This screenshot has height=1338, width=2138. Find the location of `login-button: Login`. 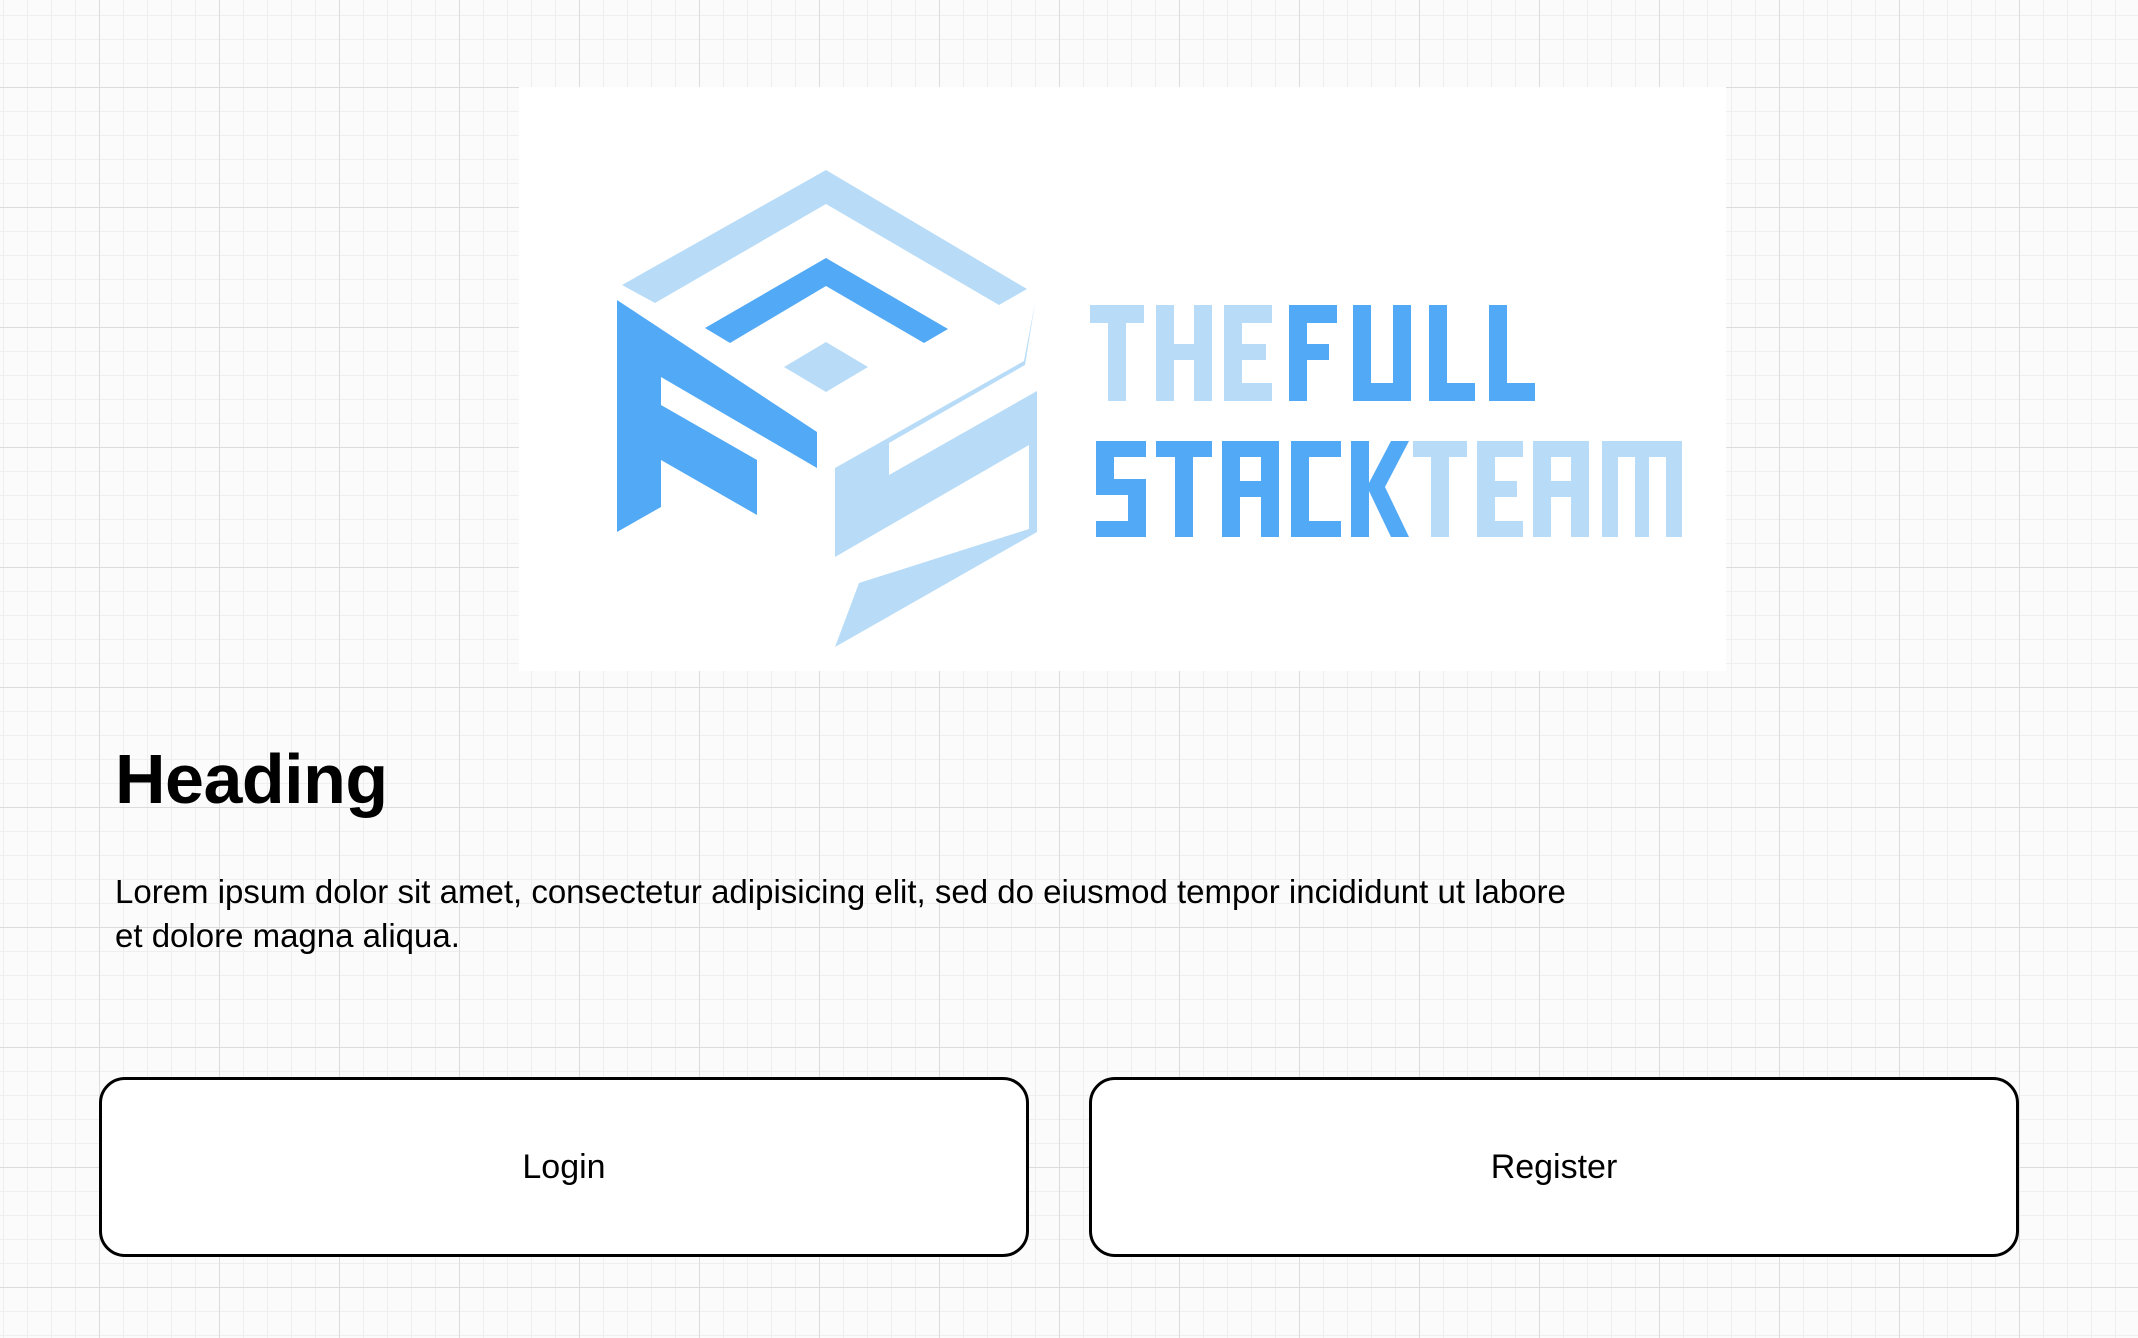

login-button: Login is located at coordinates (564, 1167).